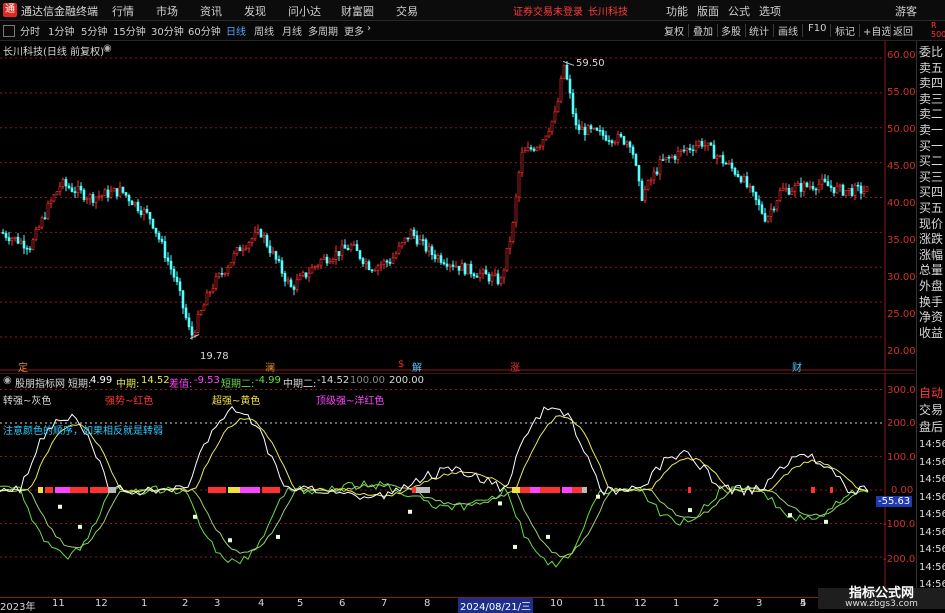 The width and height of the screenshot is (945, 613). What do you see at coordinates (931, 99) in the screenshot?
I see `quote-tab: 卖三` at bounding box center [931, 99].